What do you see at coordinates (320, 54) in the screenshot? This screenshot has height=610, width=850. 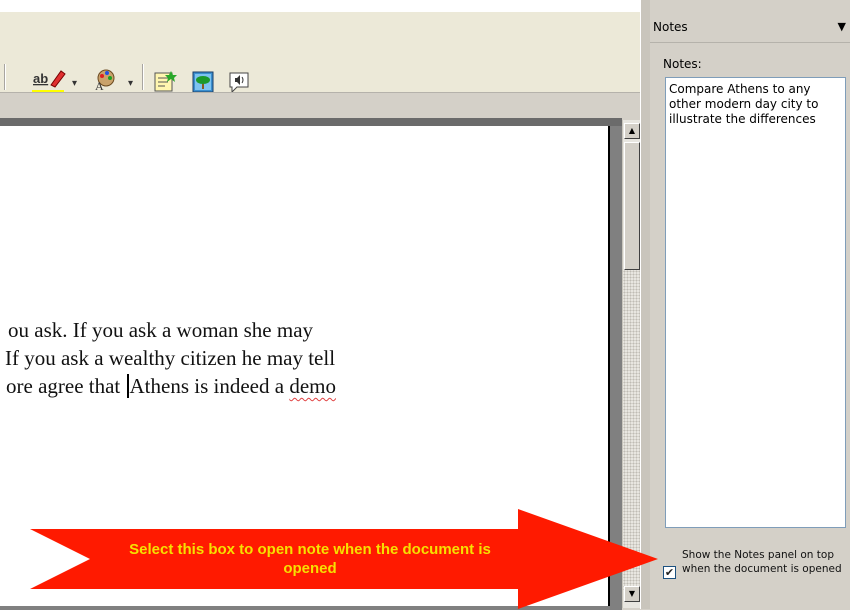 I see `toolbar: ab ▾ A ▾` at bounding box center [320, 54].